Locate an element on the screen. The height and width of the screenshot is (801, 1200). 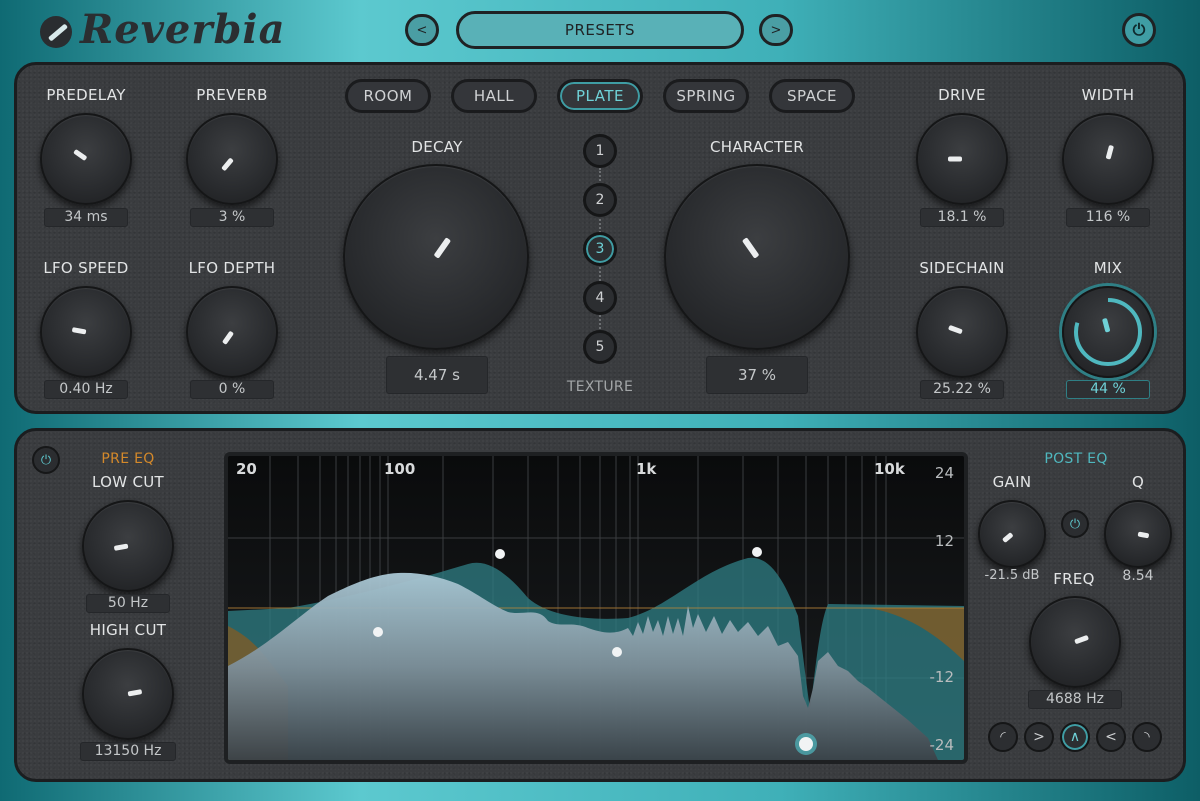
texture-label: TEXTURE is located at coordinates (600, 387).